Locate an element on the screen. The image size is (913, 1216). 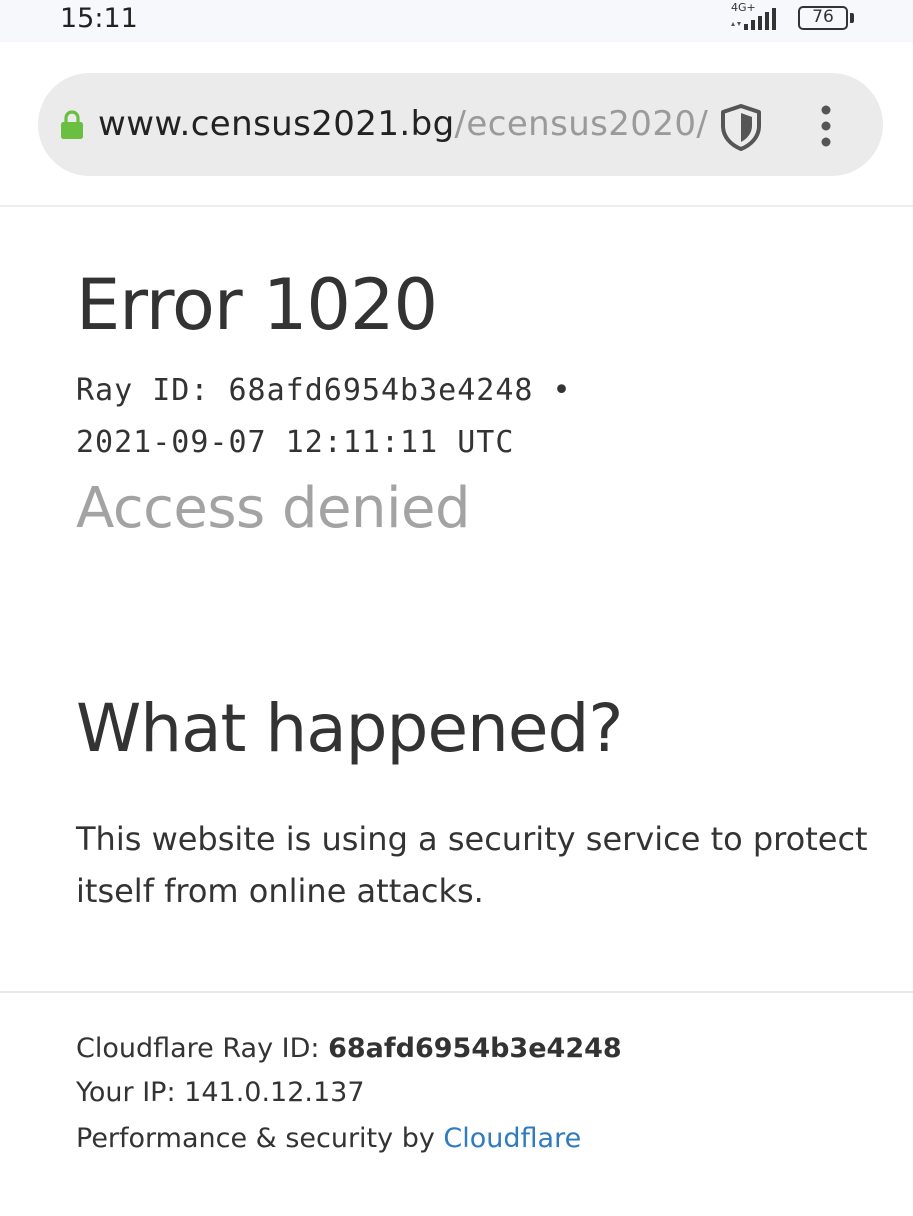
what-happened-heading: What happened? is located at coordinates (349, 728).